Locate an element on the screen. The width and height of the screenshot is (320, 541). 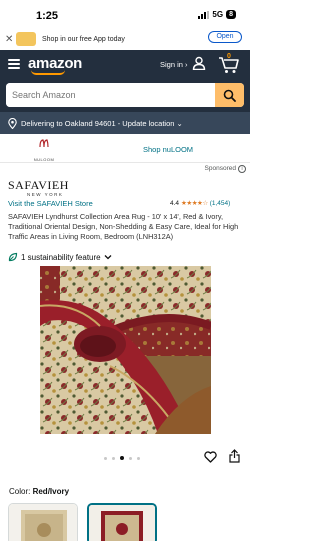
brand-logo: SAFAVIEH NEW YORK is located at coordinates (125, 187).